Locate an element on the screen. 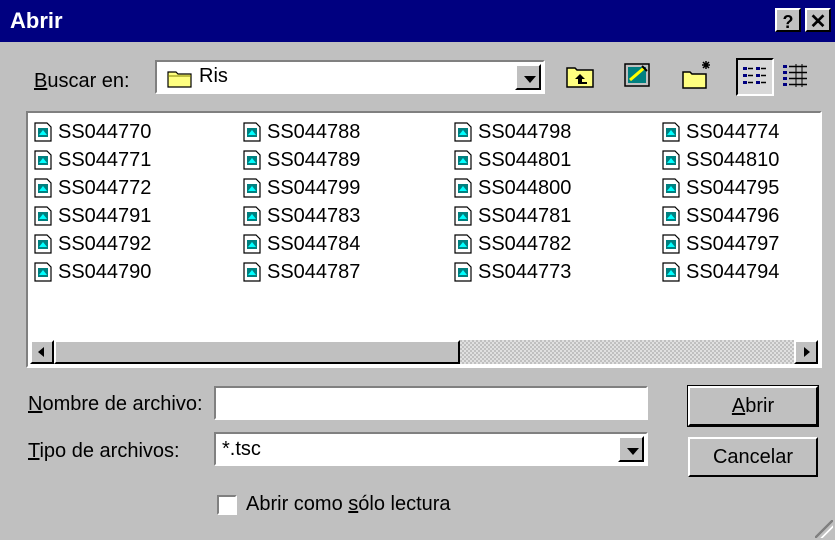 This screenshot has width=835, height=540. file-name: SS044791 is located at coordinates (105, 216).